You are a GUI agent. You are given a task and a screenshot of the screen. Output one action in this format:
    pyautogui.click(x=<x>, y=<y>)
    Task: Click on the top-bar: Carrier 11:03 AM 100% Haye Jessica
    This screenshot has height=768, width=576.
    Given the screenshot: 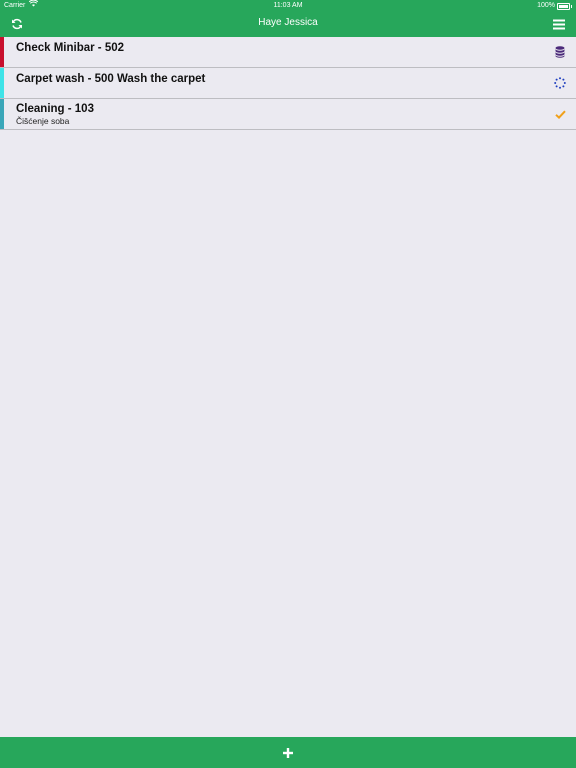 What is the action you would take?
    pyautogui.click(x=288, y=18)
    